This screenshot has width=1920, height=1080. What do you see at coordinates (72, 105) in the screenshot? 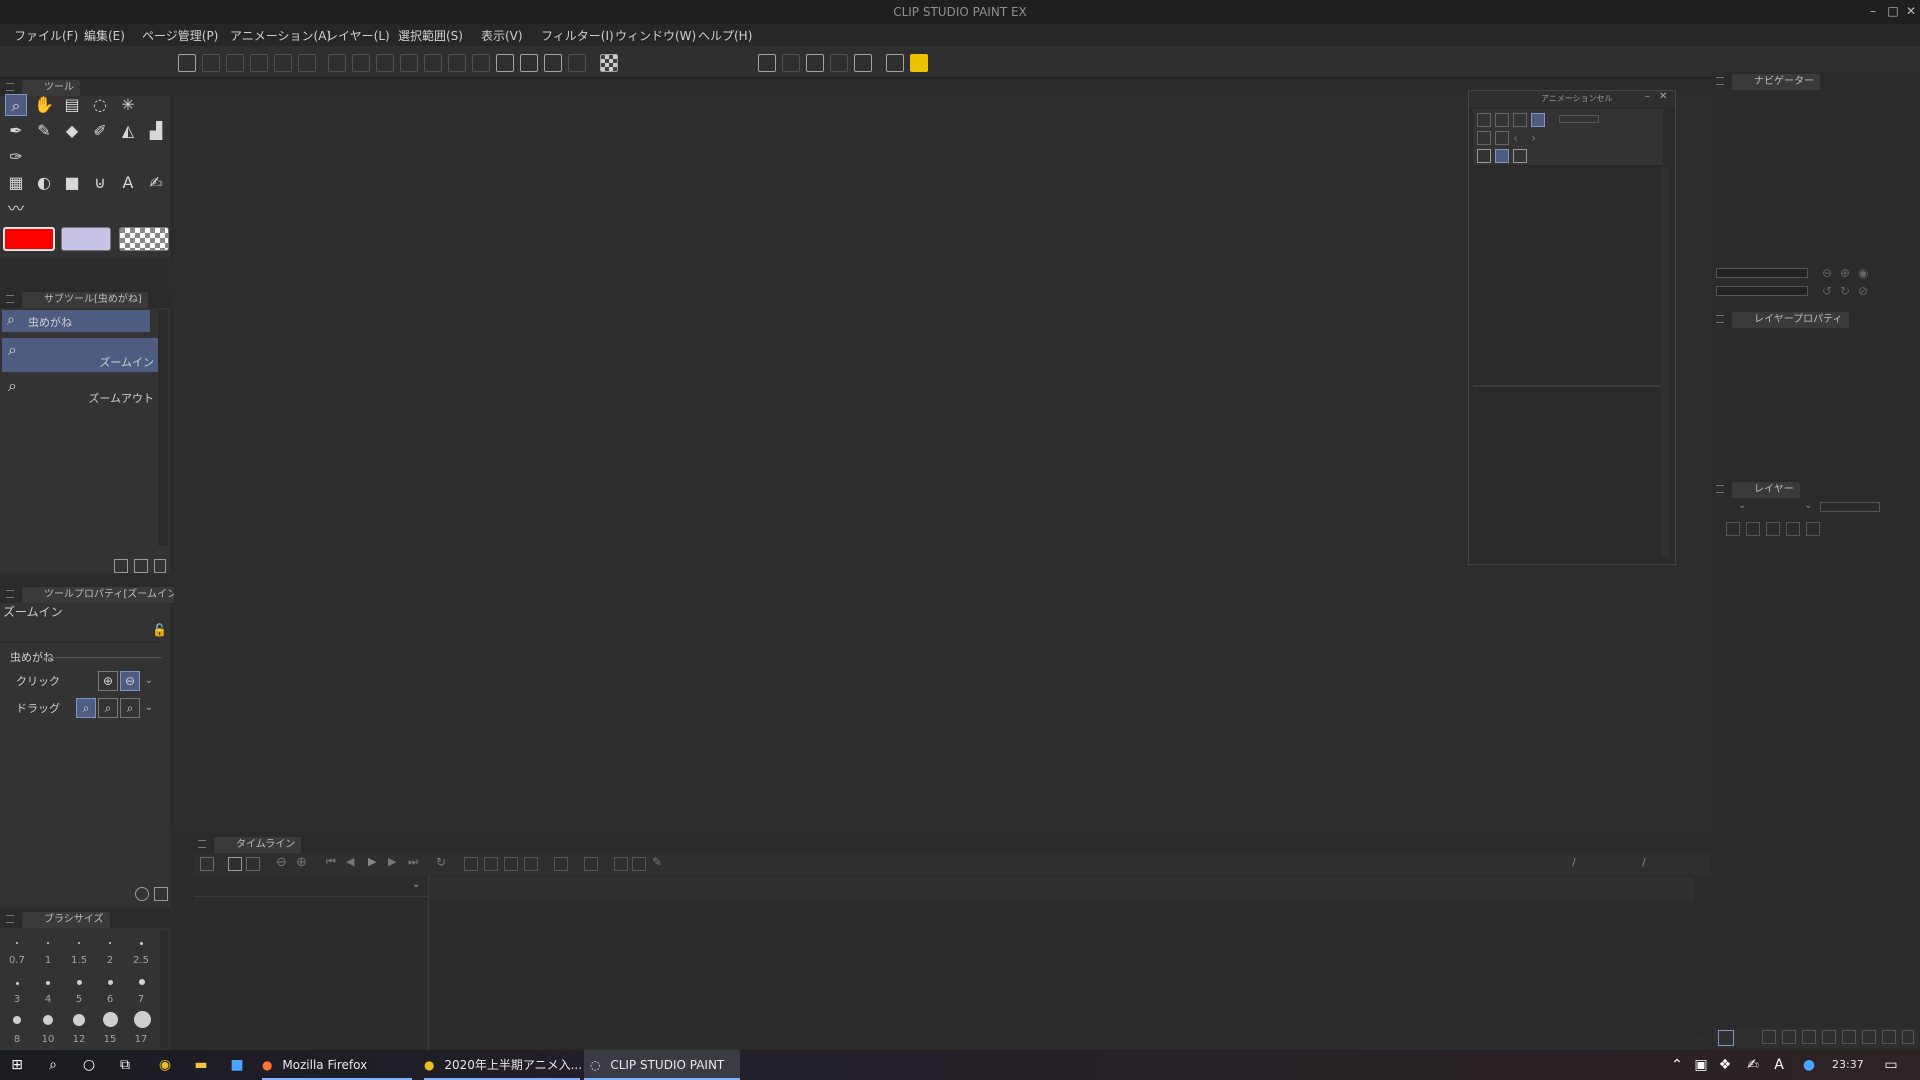
I see `operation-tool: ▤` at bounding box center [72, 105].